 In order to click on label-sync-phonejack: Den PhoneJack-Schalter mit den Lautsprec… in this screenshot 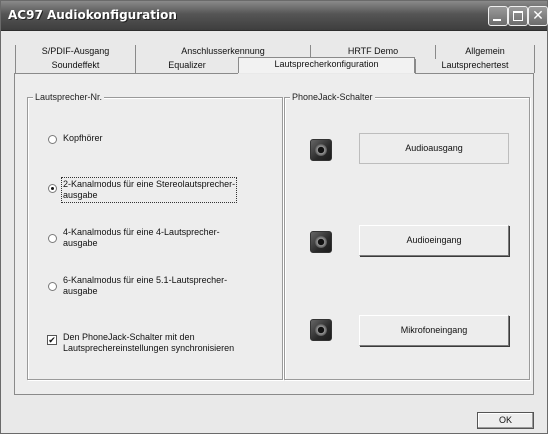, I will do `click(148, 343)`.